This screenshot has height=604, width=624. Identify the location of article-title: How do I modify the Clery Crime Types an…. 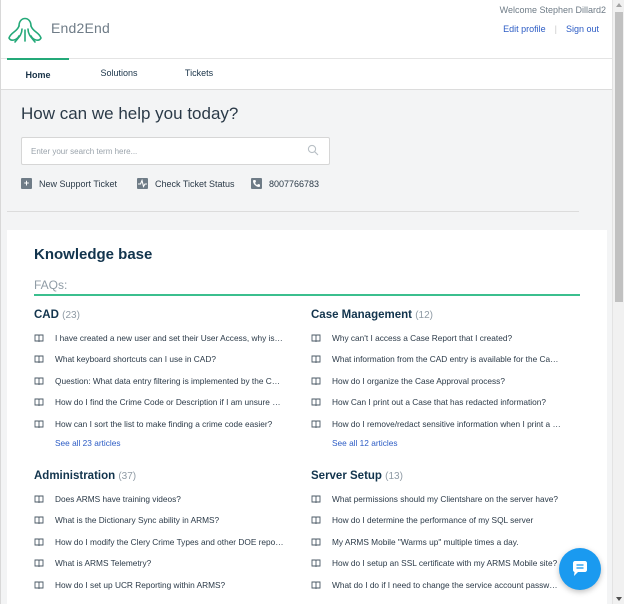
(170, 541).